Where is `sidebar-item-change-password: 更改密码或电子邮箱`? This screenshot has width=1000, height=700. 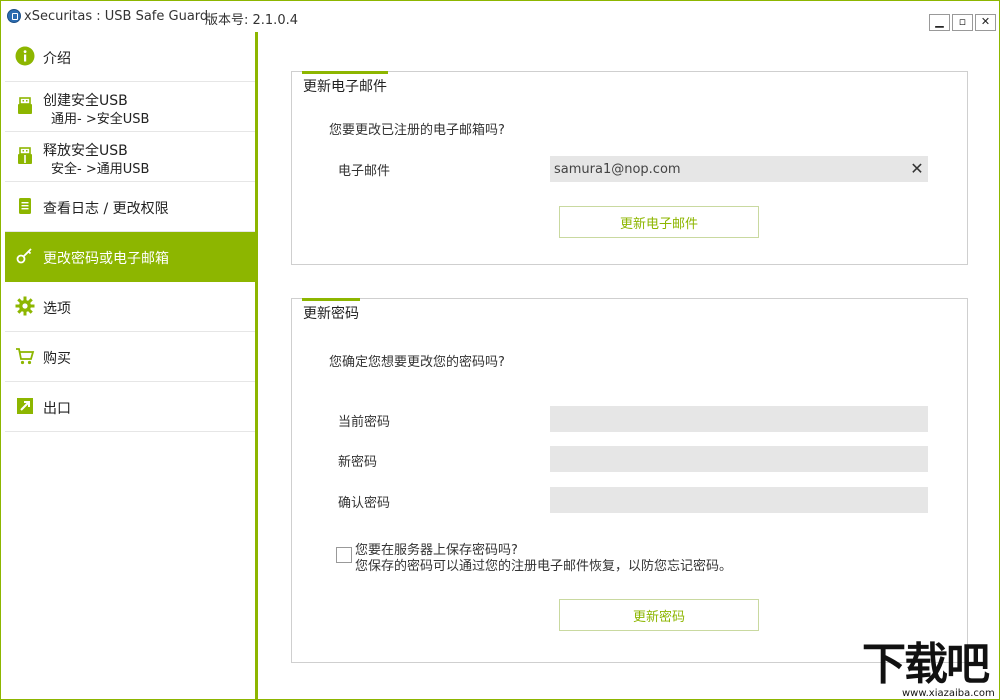 sidebar-item-change-password: 更改密码或电子邮箱 is located at coordinates (130, 257).